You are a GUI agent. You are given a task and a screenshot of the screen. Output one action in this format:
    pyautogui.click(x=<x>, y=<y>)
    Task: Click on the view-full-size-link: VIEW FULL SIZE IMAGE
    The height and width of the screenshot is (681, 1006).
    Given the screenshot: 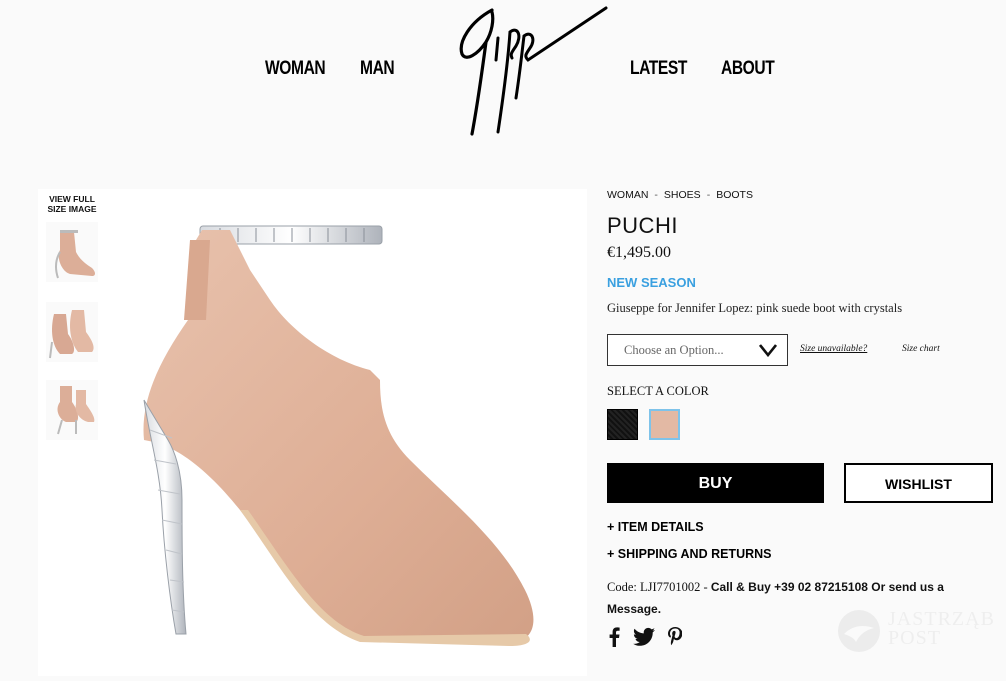 What is the action you would take?
    pyautogui.click(x=72, y=204)
    